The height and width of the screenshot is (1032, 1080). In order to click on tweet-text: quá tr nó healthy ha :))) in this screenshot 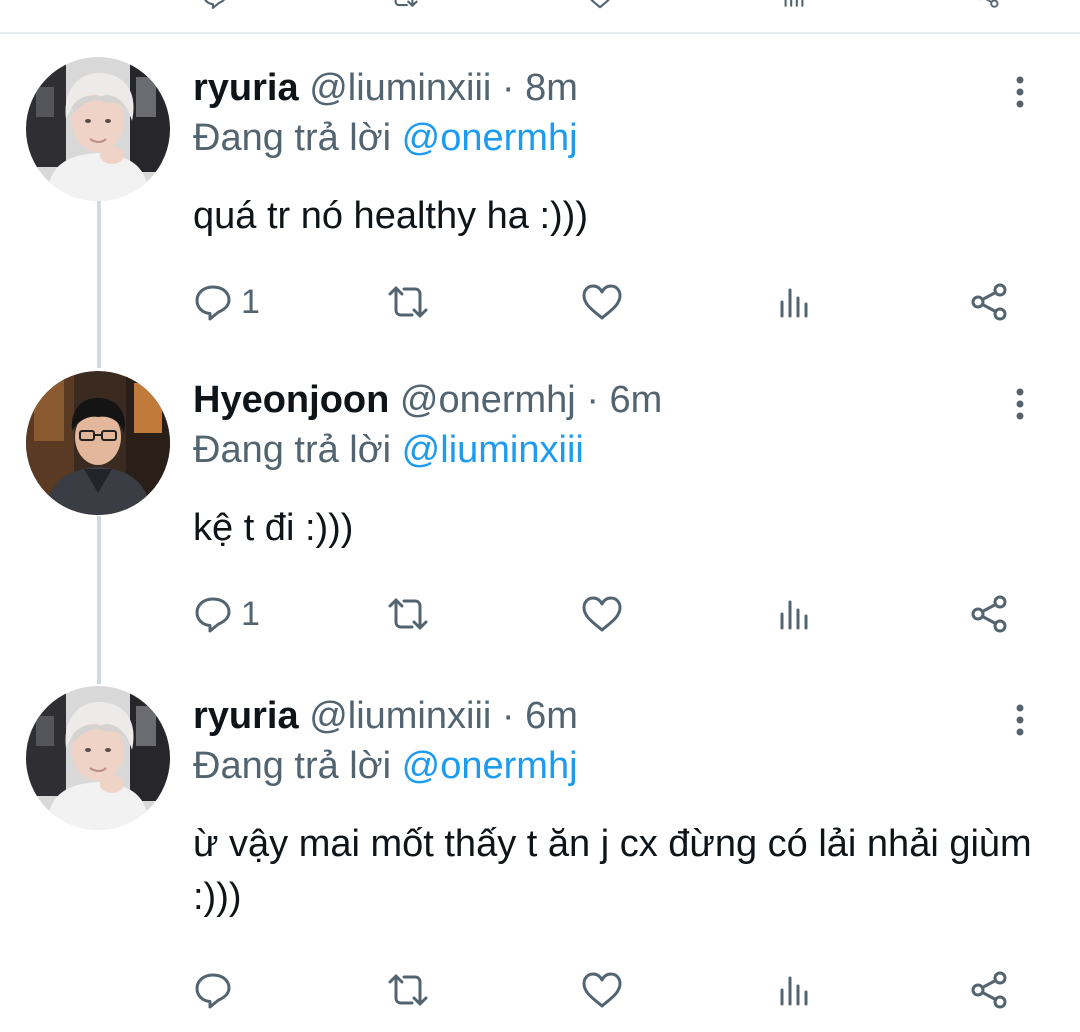, I will do `click(390, 216)`.